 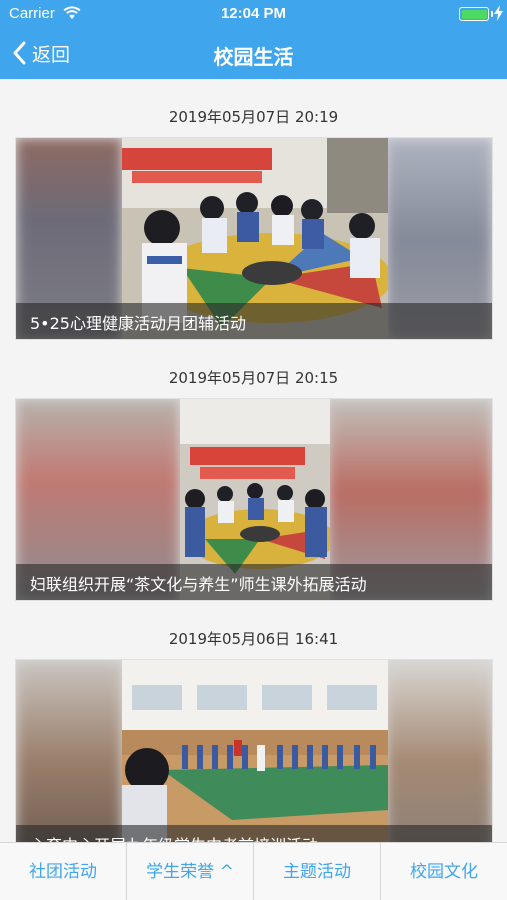 What do you see at coordinates (69, 751) in the screenshot?
I see `photo-blur-left` at bounding box center [69, 751].